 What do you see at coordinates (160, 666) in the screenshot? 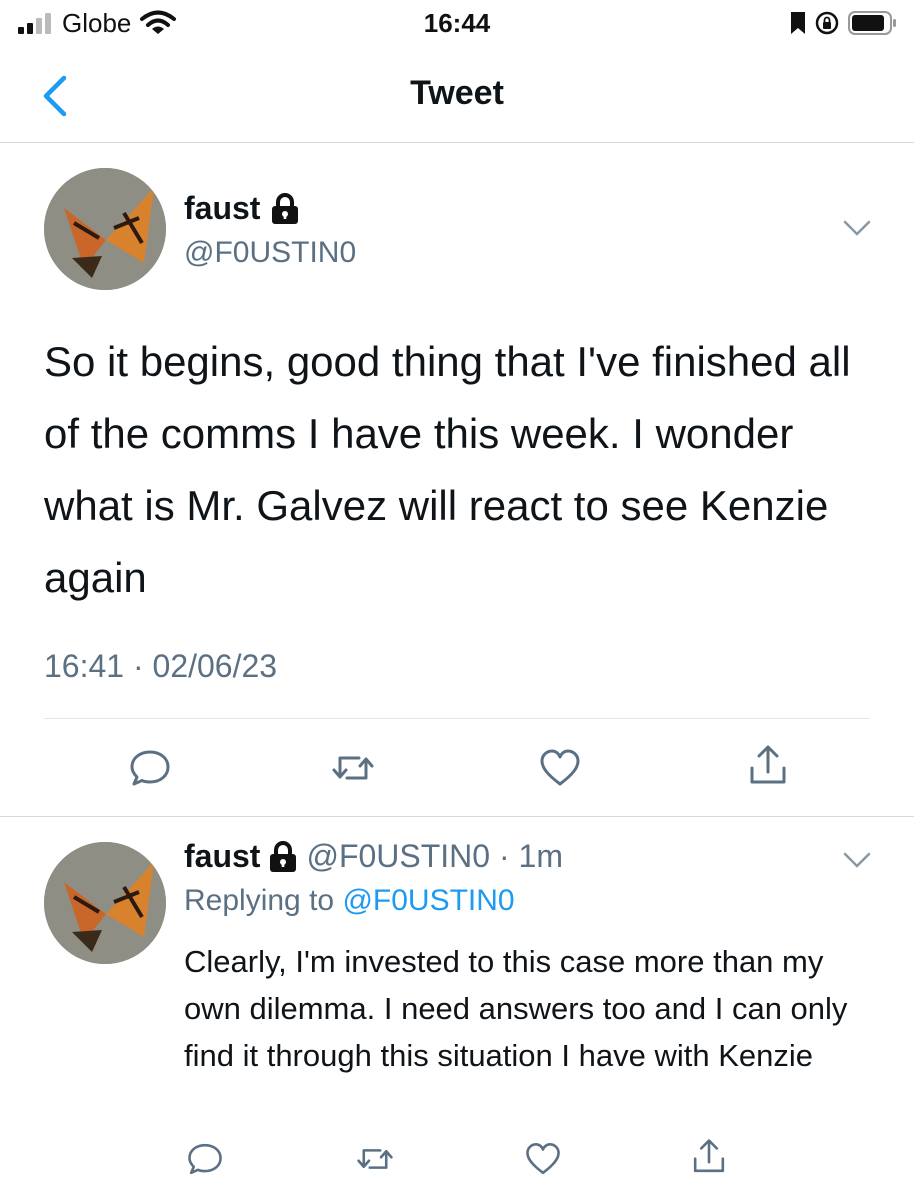
I see `tweet-timestamp: 16:41 · 02/06/23` at bounding box center [160, 666].